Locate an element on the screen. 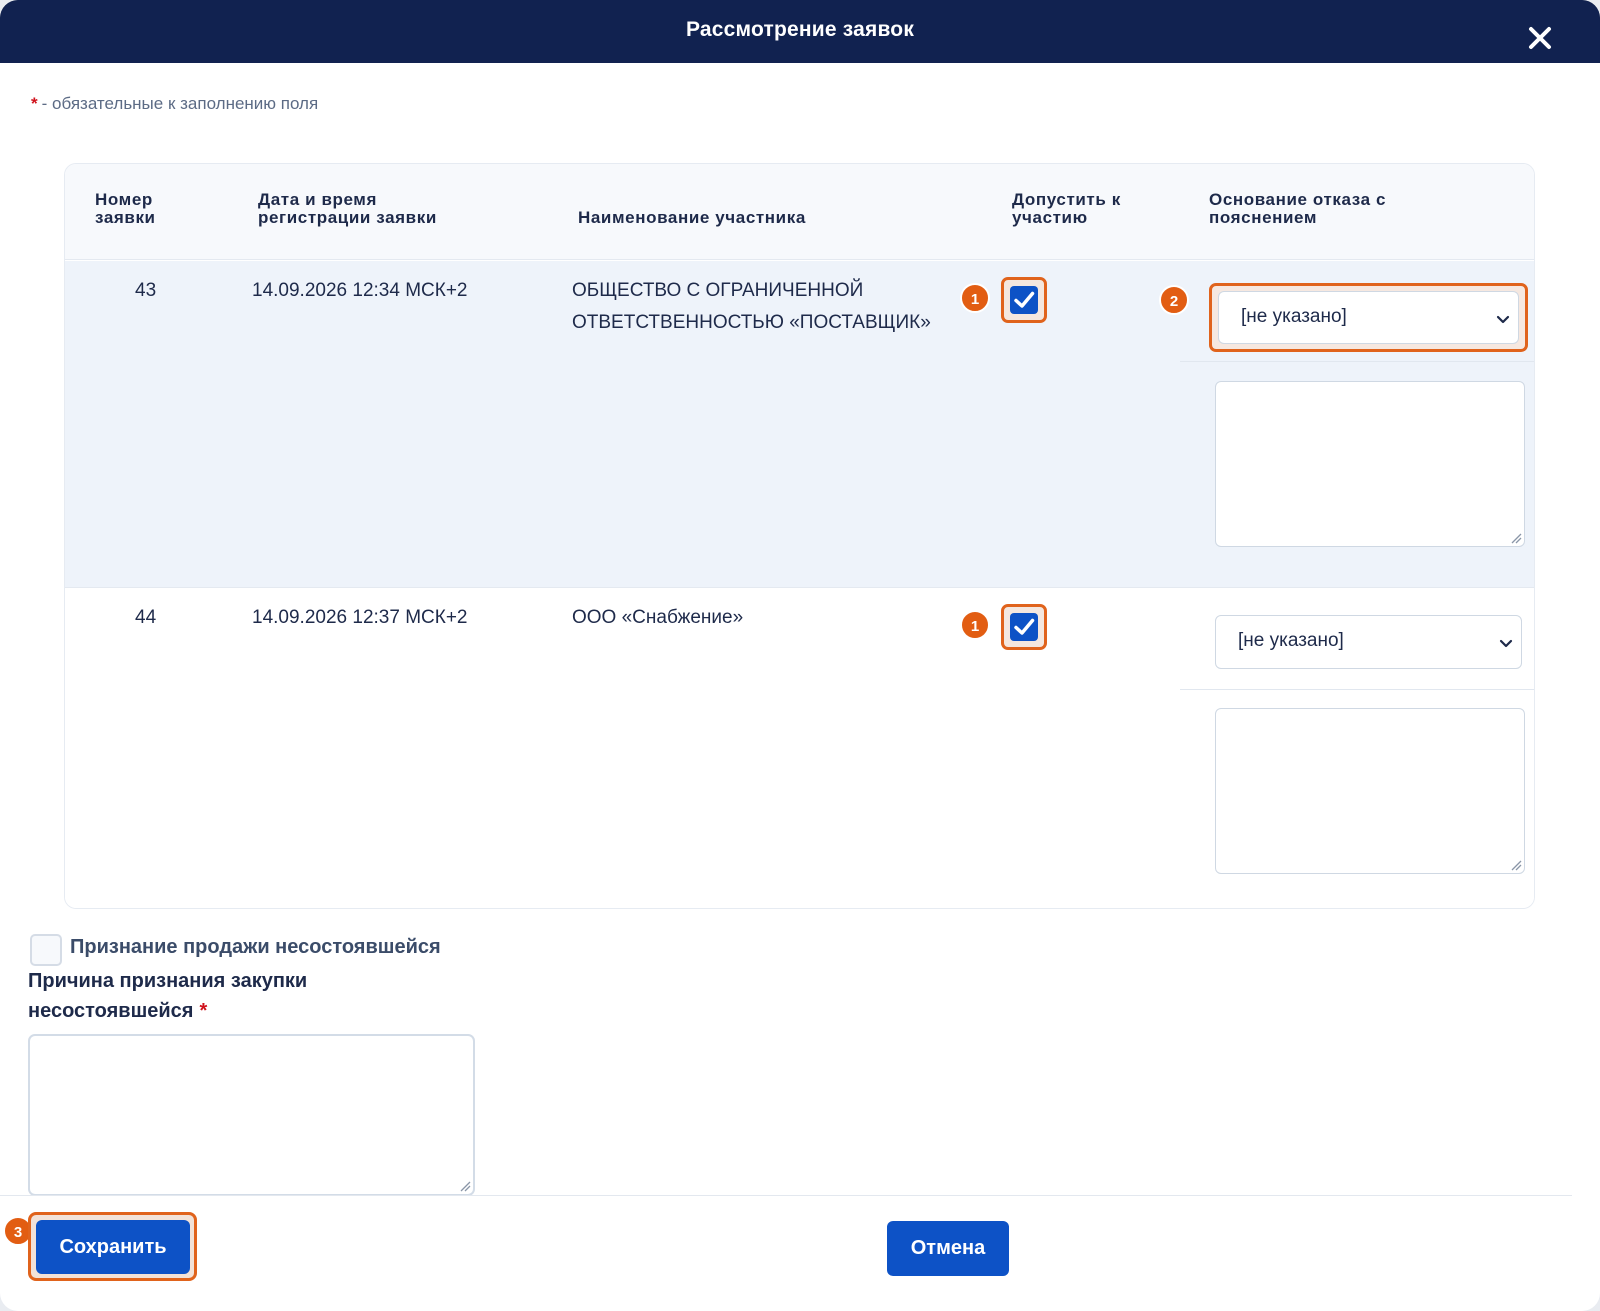 The width and height of the screenshot is (1600, 1311). header-participant: Наименование участника is located at coordinates (692, 217).